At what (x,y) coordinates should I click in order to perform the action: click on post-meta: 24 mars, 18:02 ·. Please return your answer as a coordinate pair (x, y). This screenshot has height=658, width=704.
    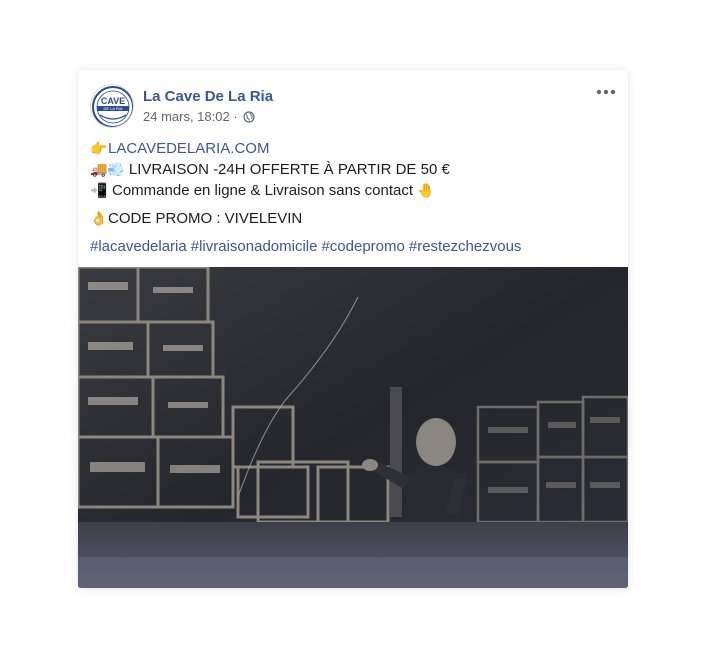
    Looking at the image, I should click on (199, 117).